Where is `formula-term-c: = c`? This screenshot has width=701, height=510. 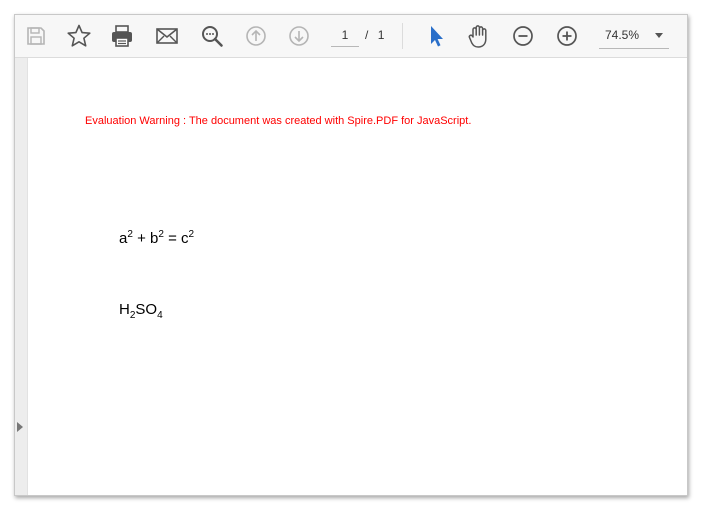 formula-term-c: = c is located at coordinates (176, 238).